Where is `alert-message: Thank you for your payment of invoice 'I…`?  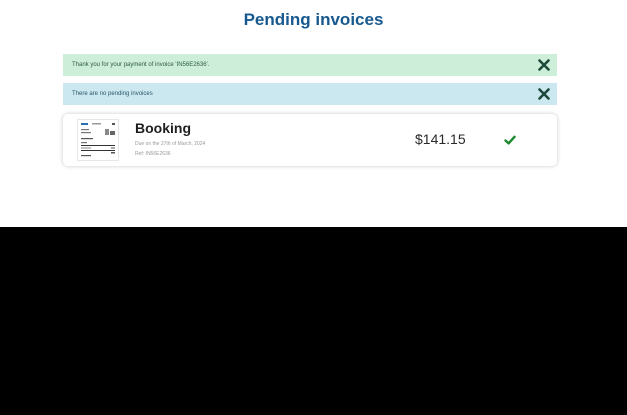
alert-message: Thank you for your payment of invoice 'I… is located at coordinates (141, 65).